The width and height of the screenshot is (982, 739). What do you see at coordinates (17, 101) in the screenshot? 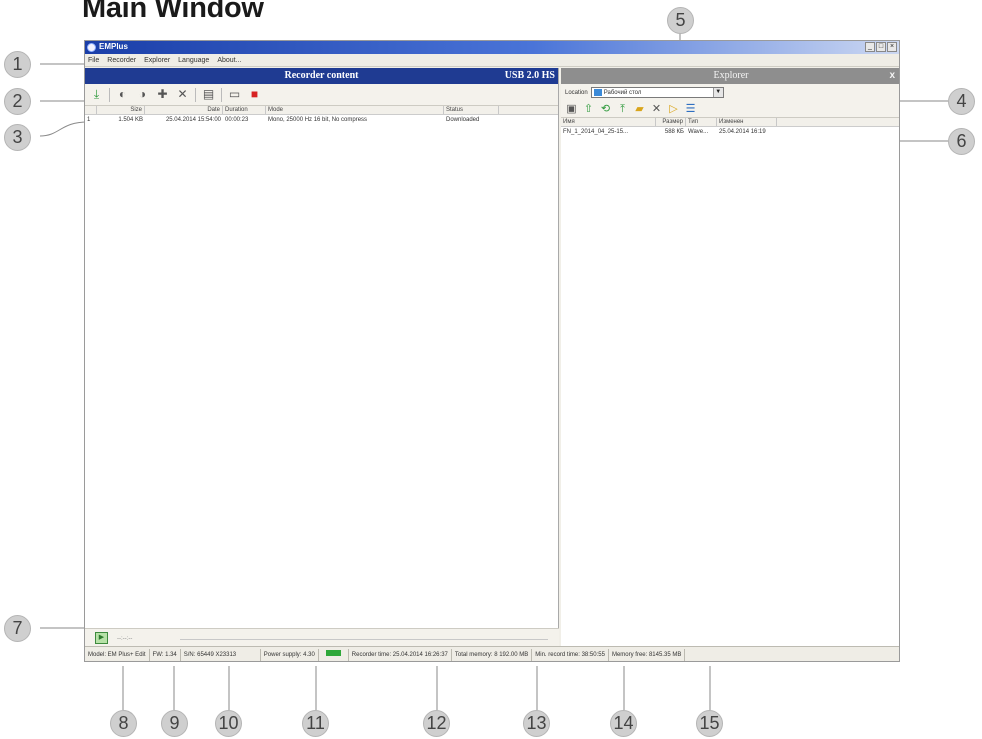
I see `callout-2: 2` at bounding box center [17, 101].